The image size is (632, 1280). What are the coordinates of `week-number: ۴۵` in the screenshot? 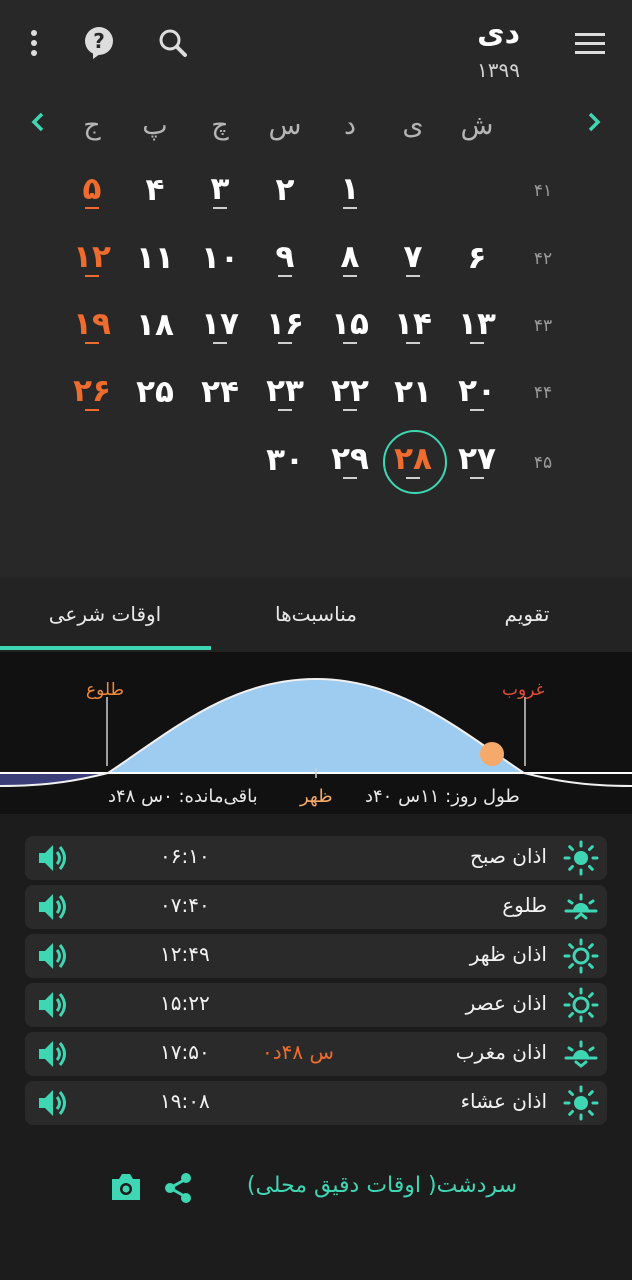 It's located at (543, 463).